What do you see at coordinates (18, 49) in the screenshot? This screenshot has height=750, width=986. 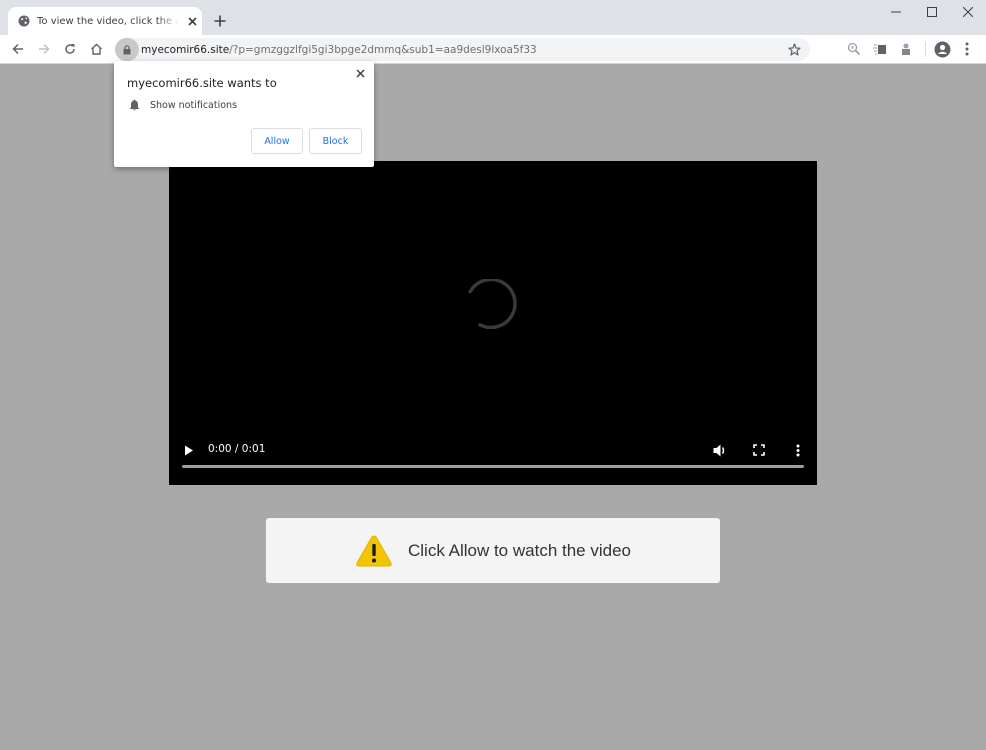 I see `back-icon` at bounding box center [18, 49].